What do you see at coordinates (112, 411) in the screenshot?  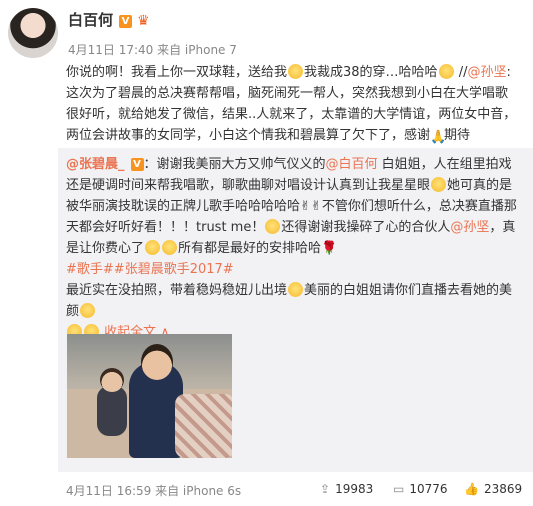 I see `photo-child` at bounding box center [112, 411].